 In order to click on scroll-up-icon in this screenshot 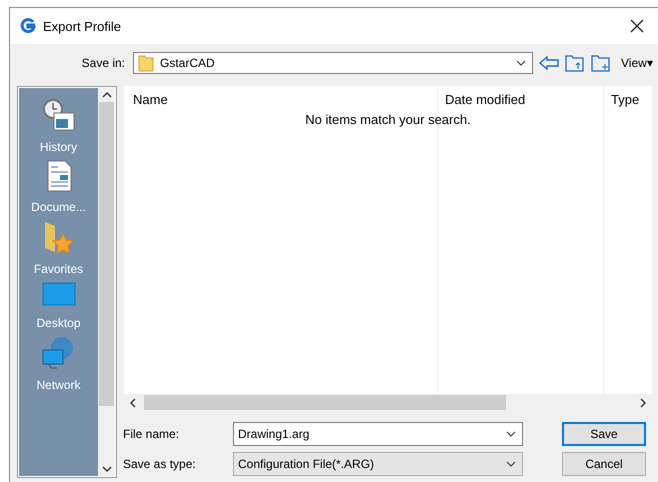, I will do `click(107, 95)`.